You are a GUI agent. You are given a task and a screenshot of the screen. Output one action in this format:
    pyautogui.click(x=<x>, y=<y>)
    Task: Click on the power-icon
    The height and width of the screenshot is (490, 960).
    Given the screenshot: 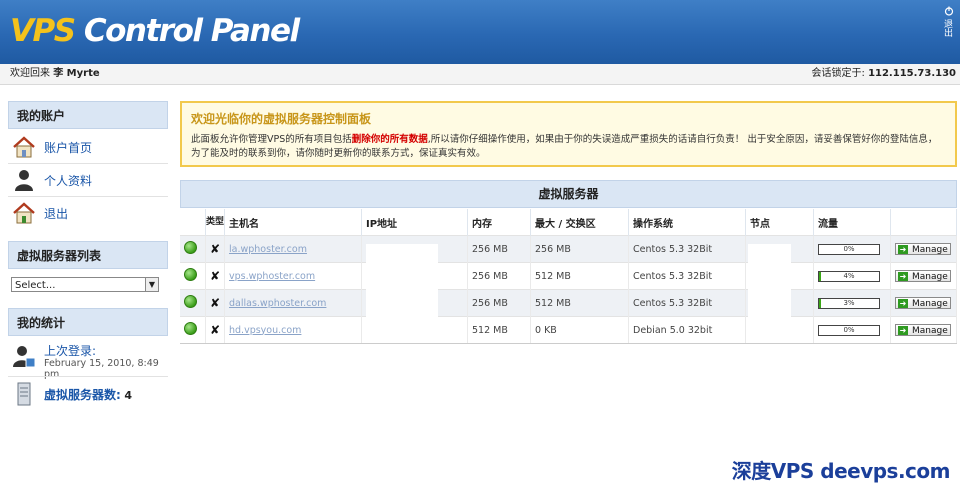 What is the action you would take?
    pyautogui.click(x=949, y=11)
    